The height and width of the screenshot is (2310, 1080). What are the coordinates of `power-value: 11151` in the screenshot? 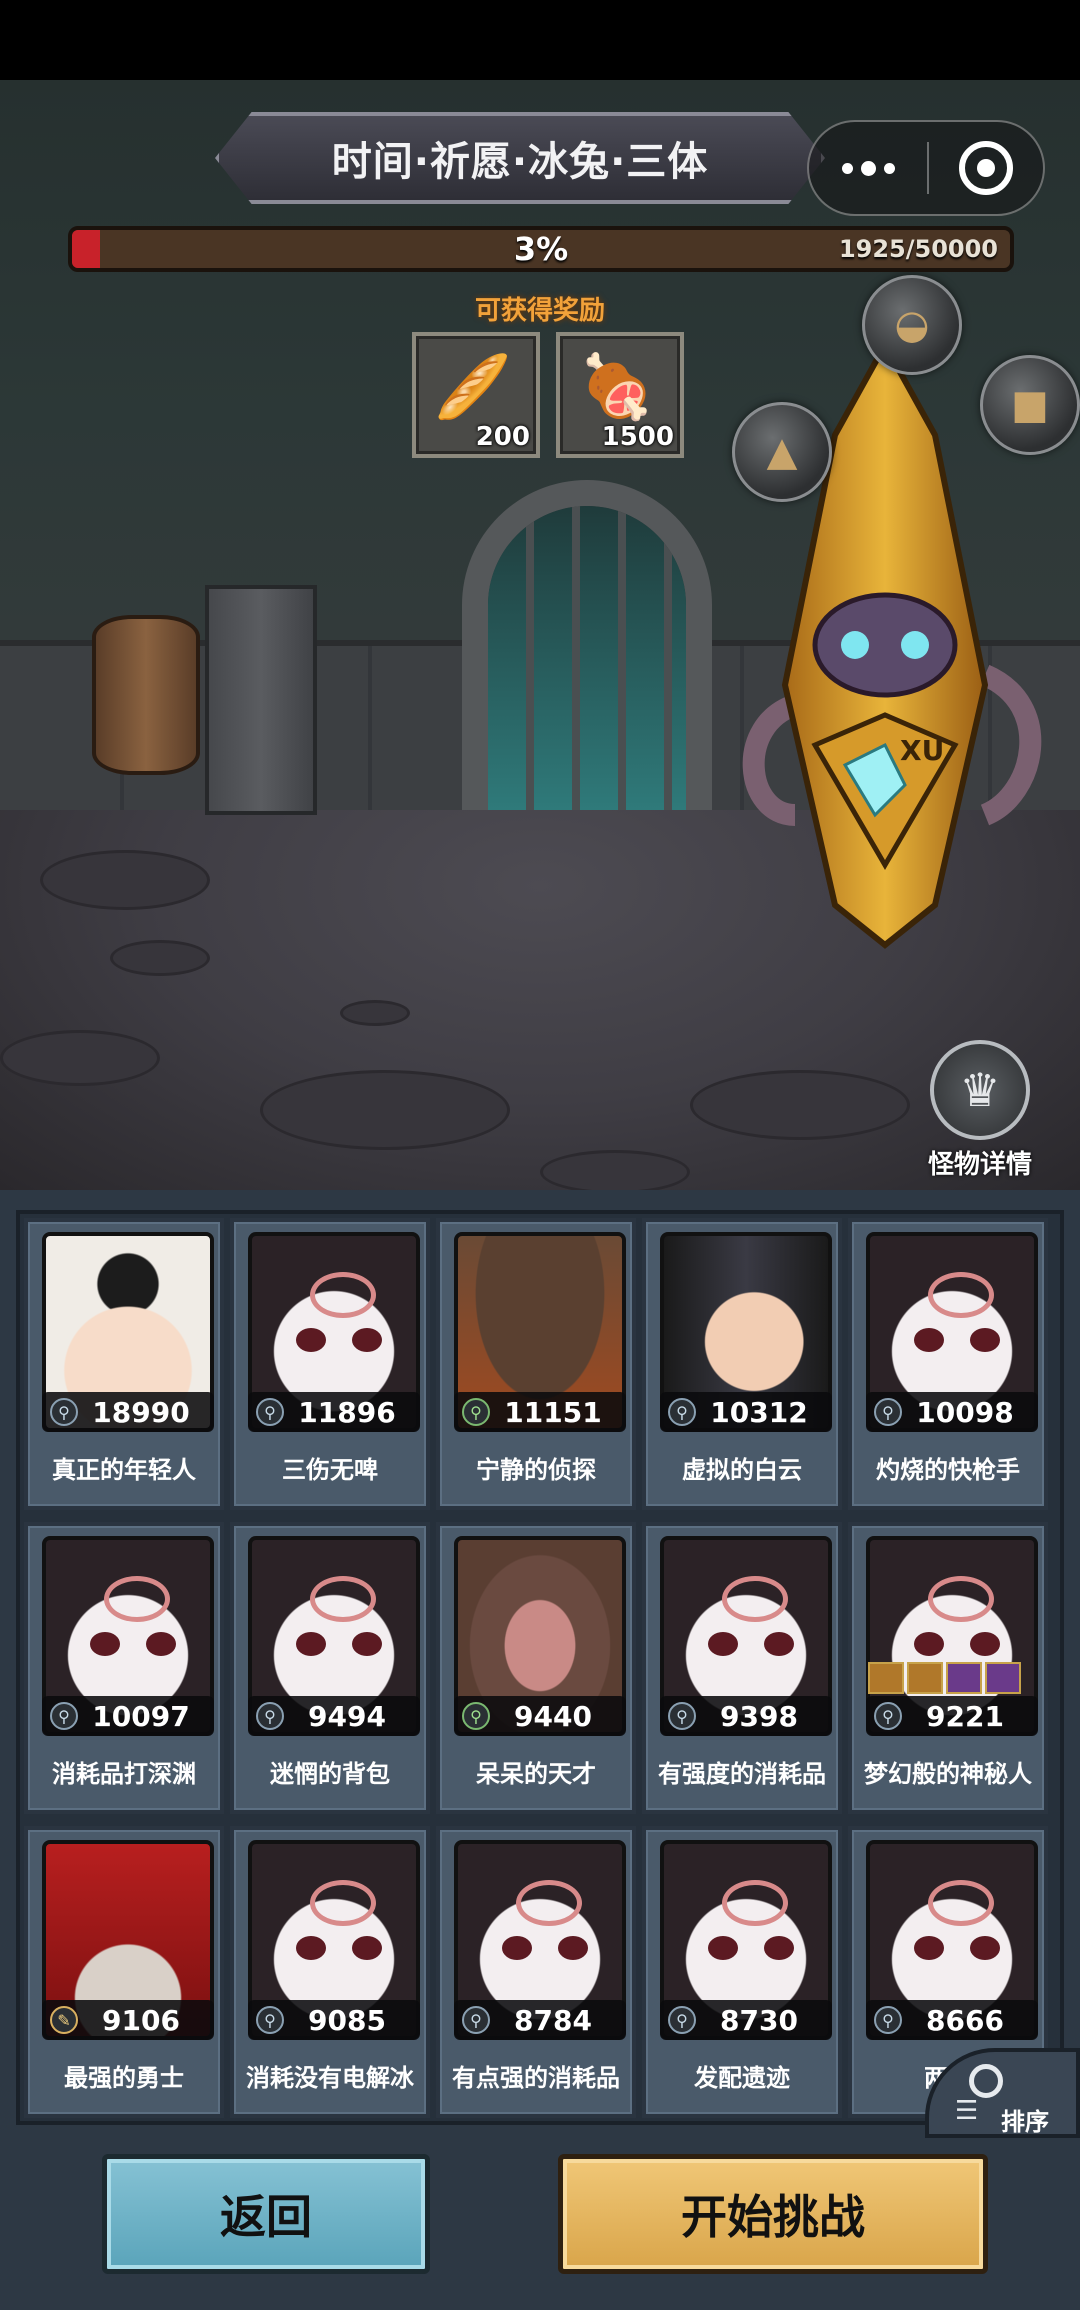 It's located at (553, 1412).